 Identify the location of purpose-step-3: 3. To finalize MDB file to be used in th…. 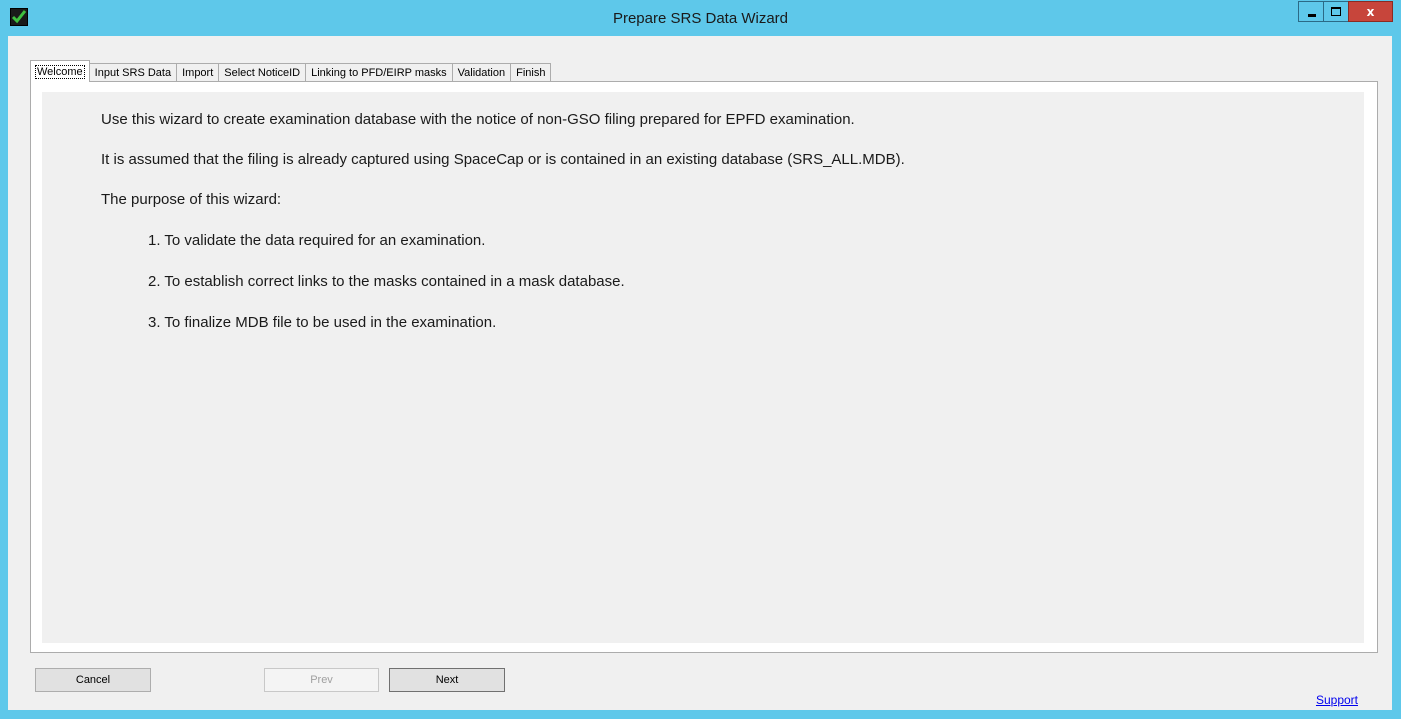
(322, 322).